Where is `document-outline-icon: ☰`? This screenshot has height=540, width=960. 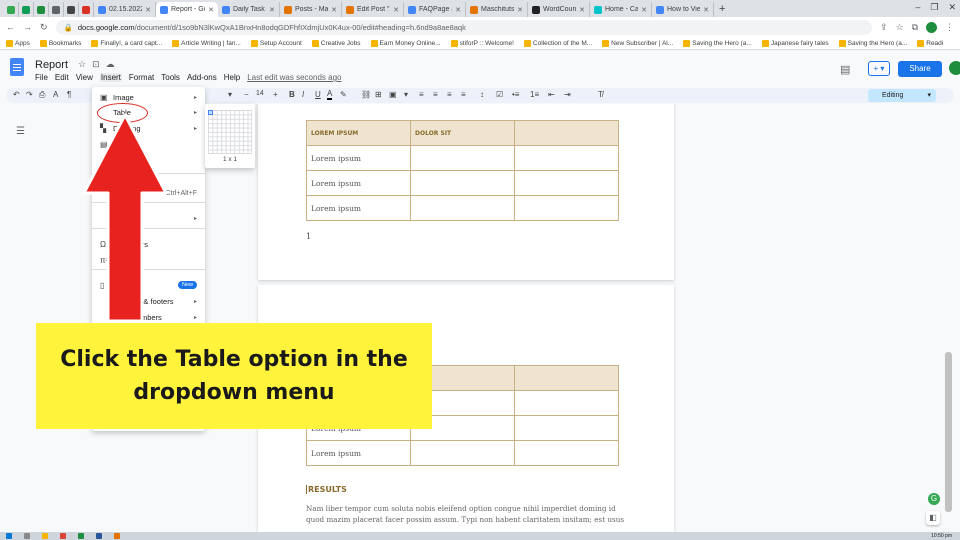 document-outline-icon: ☰ is located at coordinates (20, 131).